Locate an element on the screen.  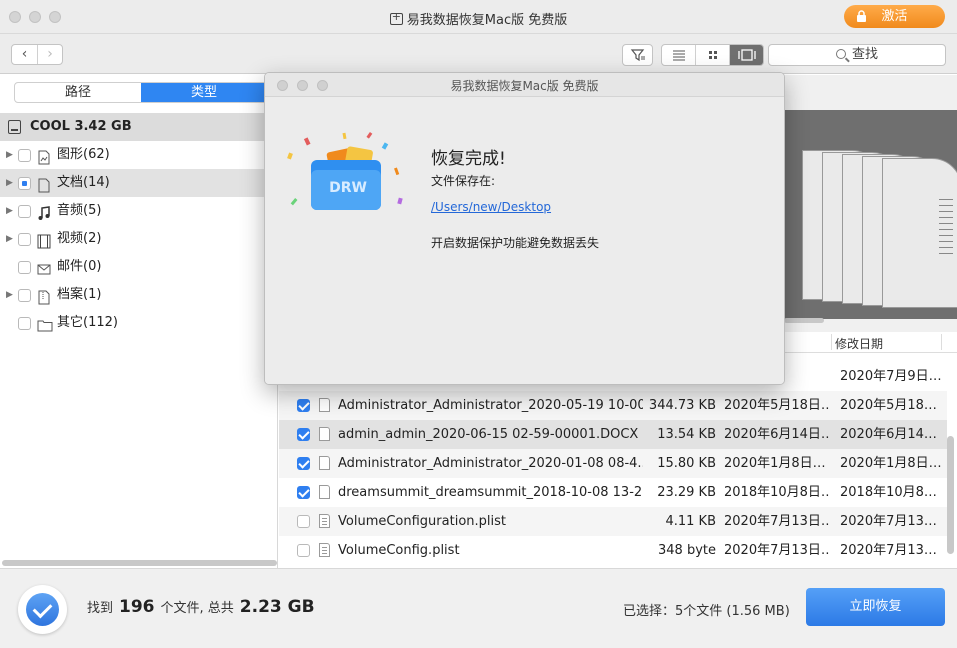
drw-label: DRW is located at coordinates (348, 188).